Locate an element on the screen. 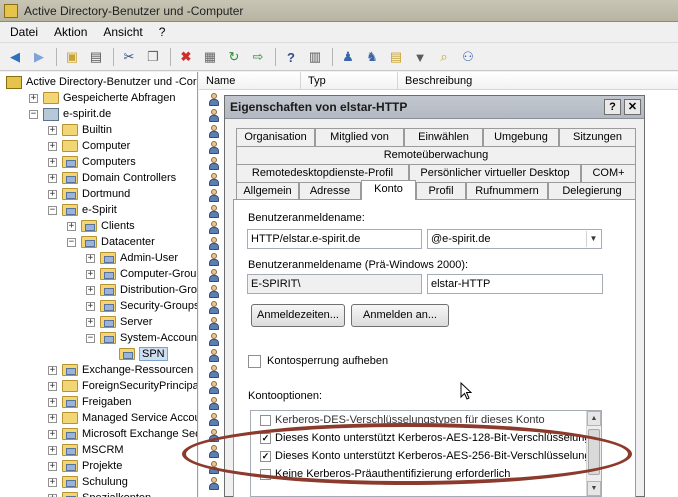 This screenshot has height=497, width=678. logon-name-input: HTTP/elstar.e-spirit.de is located at coordinates (334, 239).